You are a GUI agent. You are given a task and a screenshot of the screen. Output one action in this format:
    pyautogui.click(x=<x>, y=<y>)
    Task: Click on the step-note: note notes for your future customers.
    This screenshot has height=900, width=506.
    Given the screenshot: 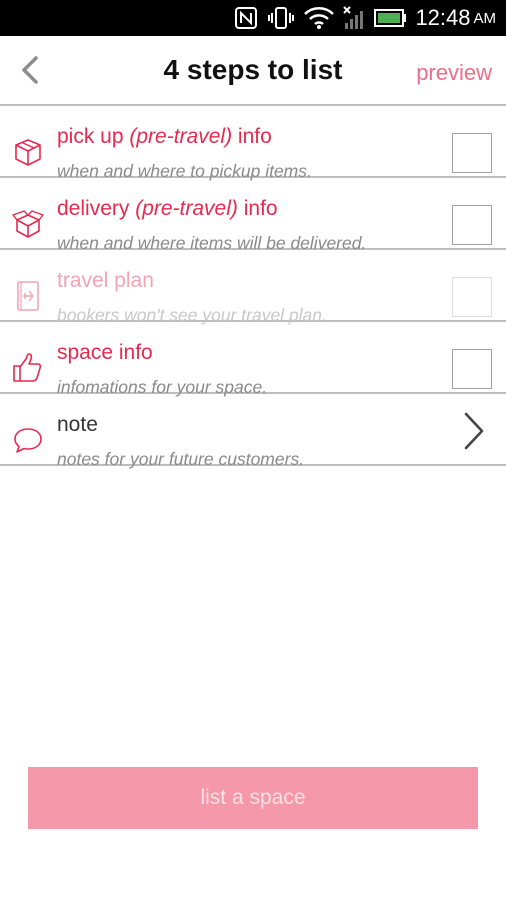 What is the action you would take?
    pyautogui.click(x=253, y=431)
    